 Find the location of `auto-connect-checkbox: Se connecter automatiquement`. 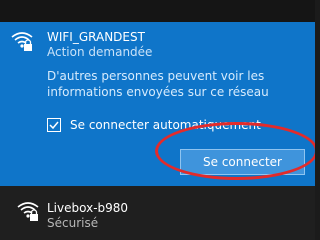

auto-connect-checkbox: Se connecter automatiquement is located at coordinates (154, 125).